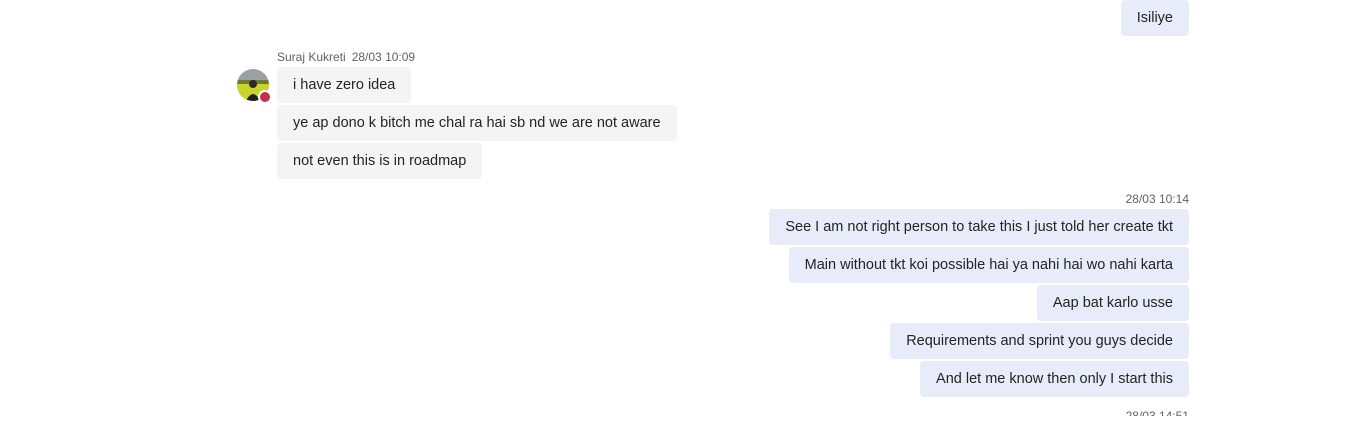 The width and height of the screenshot is (1365, 445). I want to click on message-text: i have zero idea, so click(344, 85).